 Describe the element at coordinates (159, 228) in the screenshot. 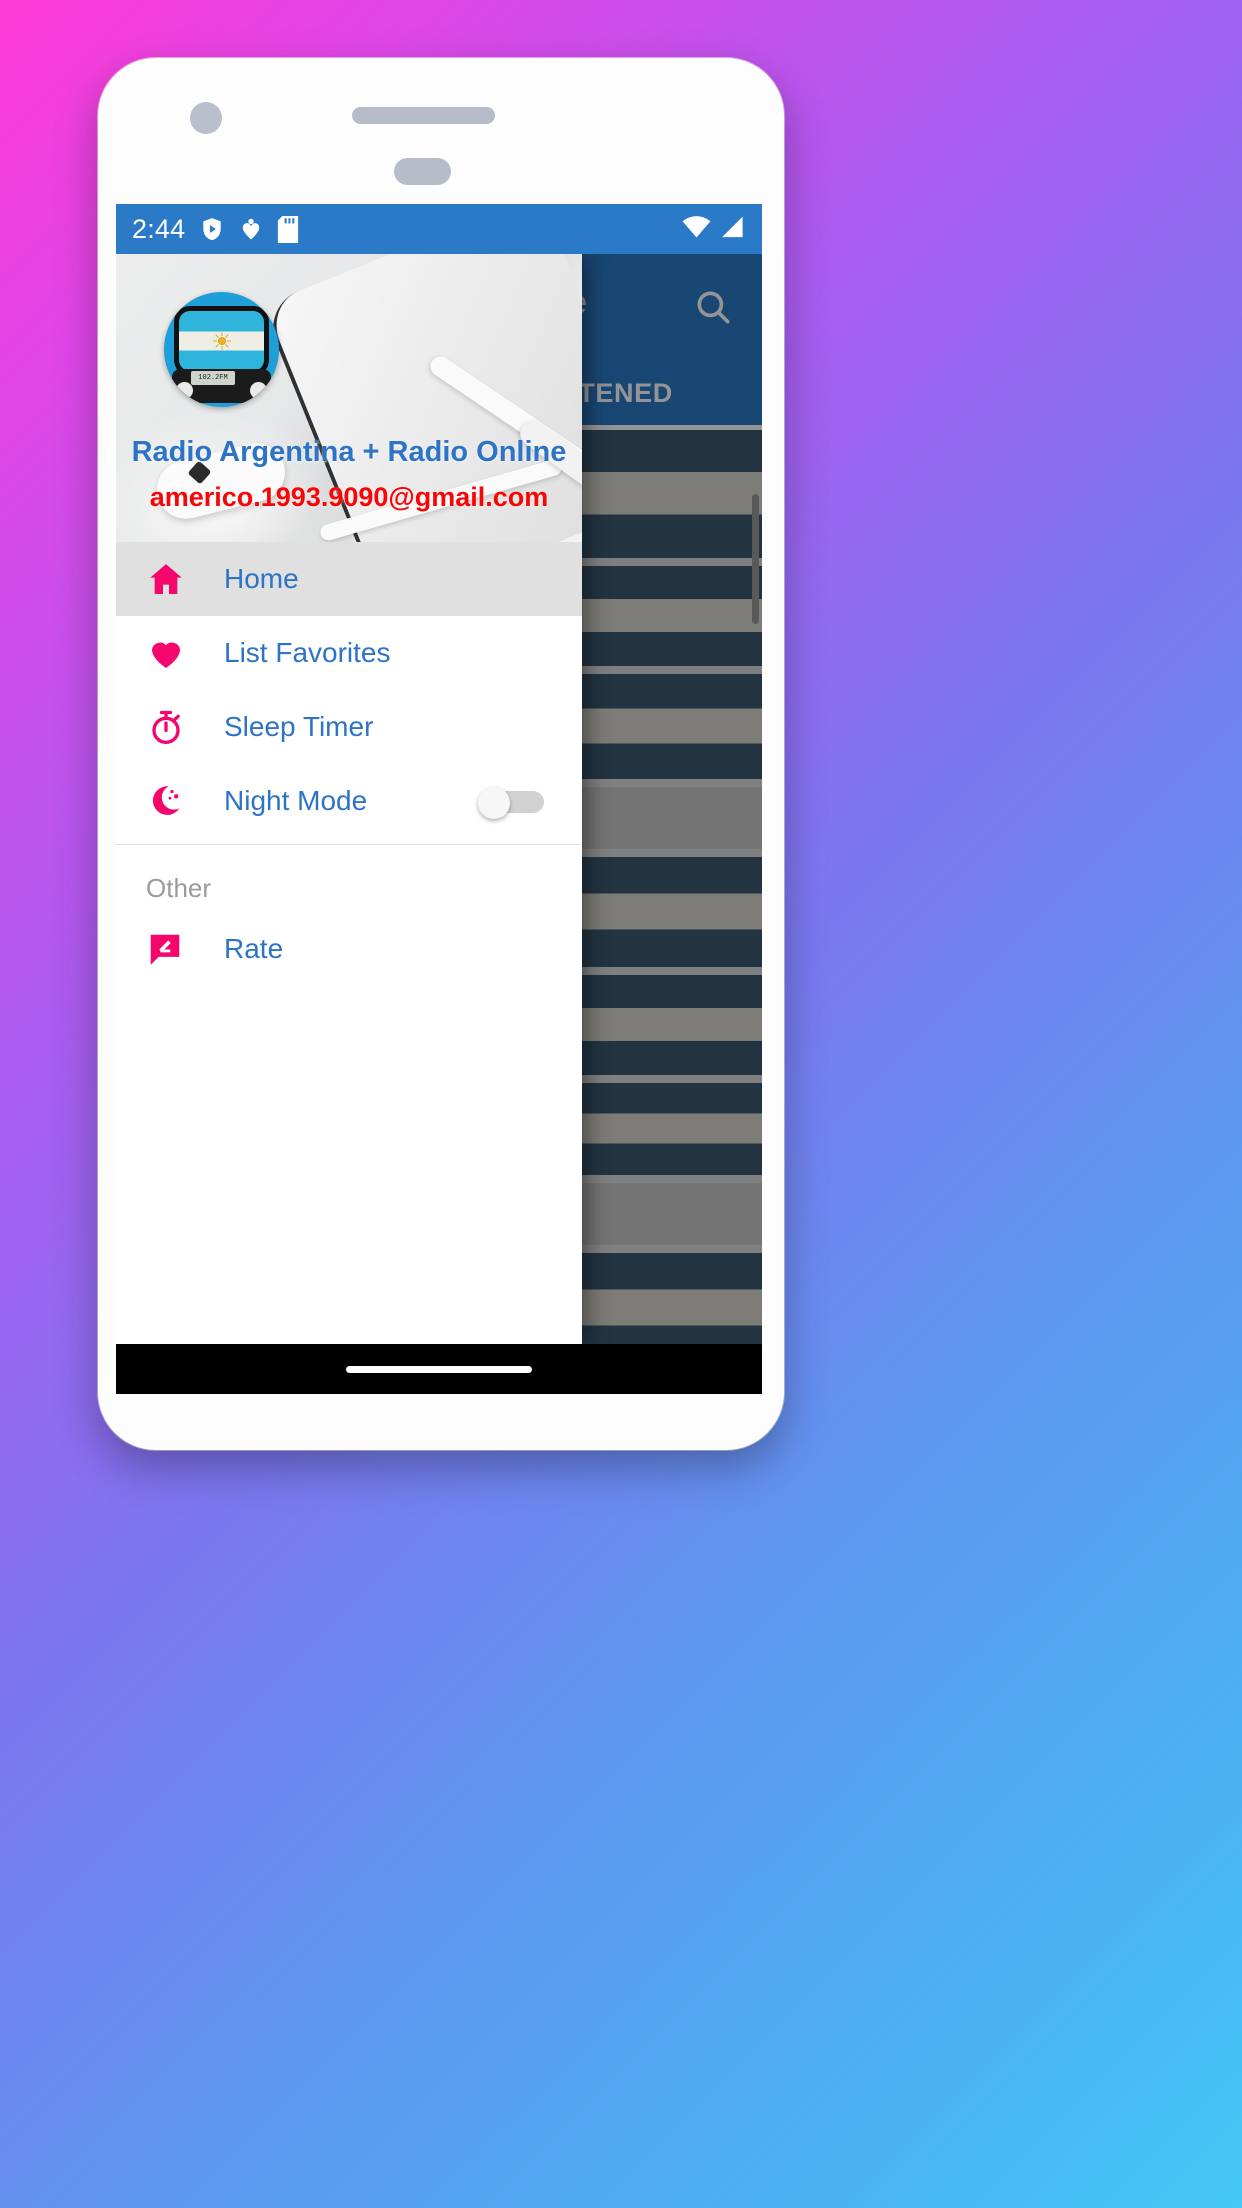

I see `status-bar-clock: 2:44` at that location.